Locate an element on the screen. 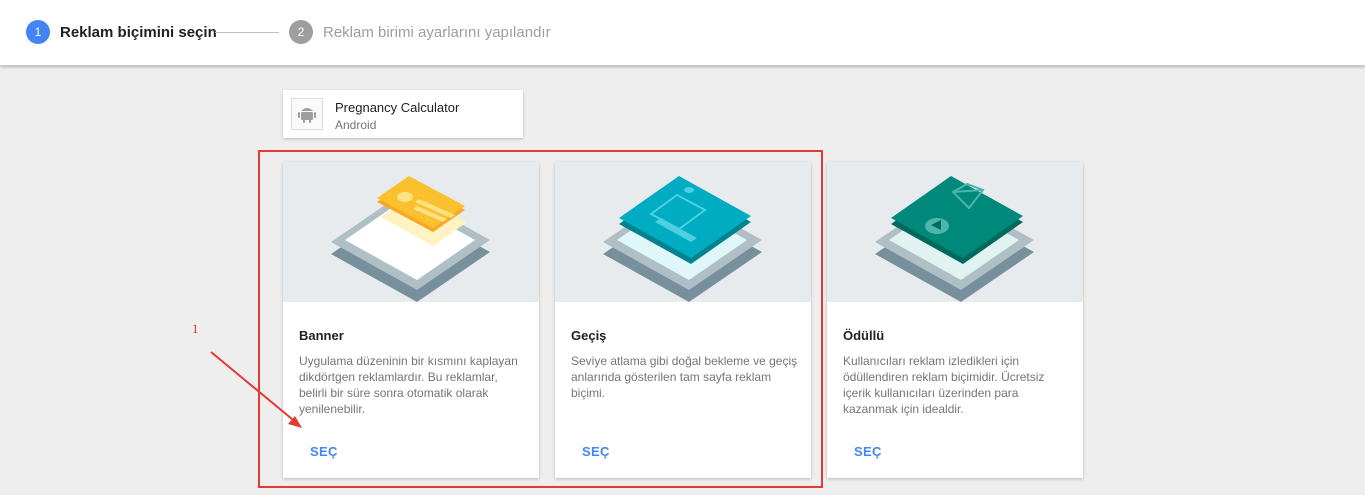 The image size is (1365, 495). step-1: 1 Reklam biçimini seçin is located at coordinates (121, 32).